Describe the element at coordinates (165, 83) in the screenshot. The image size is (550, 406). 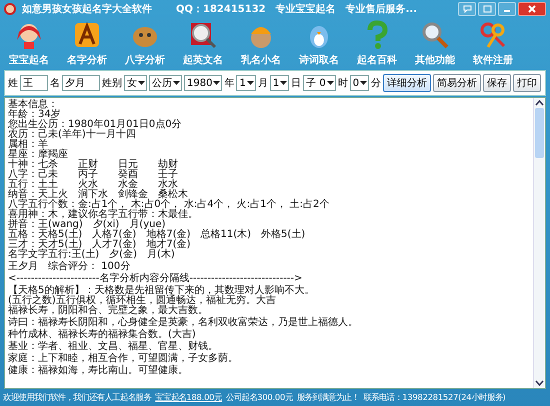
I see `dropdown: 公历` at that location.